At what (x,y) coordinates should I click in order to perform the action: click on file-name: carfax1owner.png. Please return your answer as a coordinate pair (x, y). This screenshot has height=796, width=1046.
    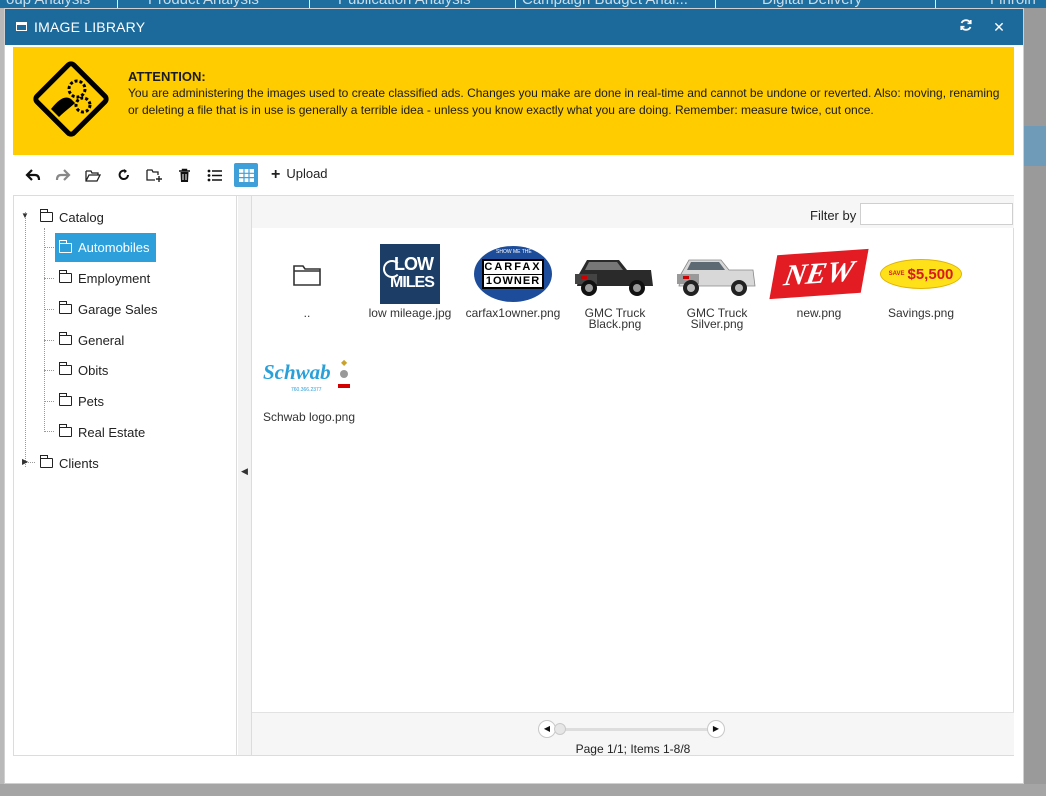
    Looking at the image, I should click on (513, 313).